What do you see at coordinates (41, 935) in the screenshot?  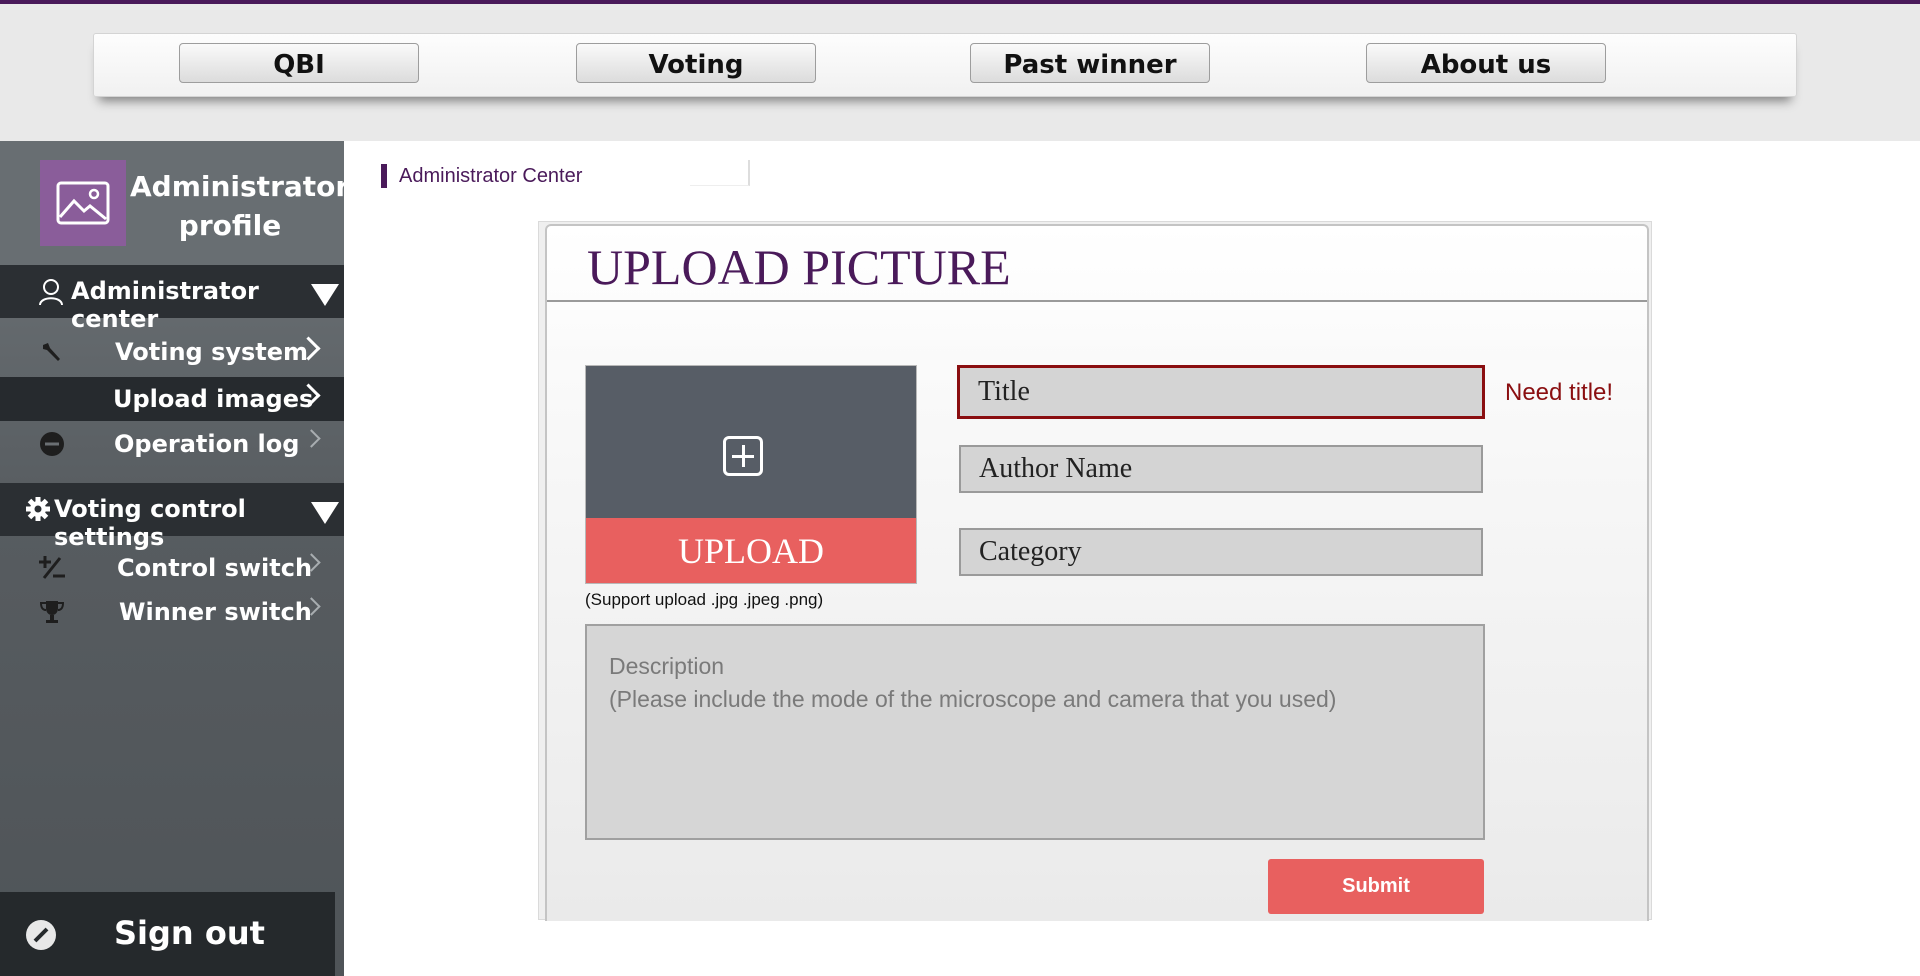 I see `pencil-circle-icon` at bounding box center [41, 935].